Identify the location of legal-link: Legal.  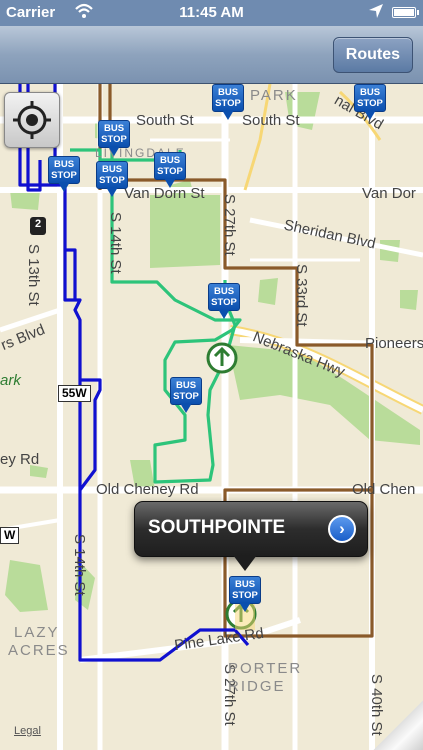
(27, 731).